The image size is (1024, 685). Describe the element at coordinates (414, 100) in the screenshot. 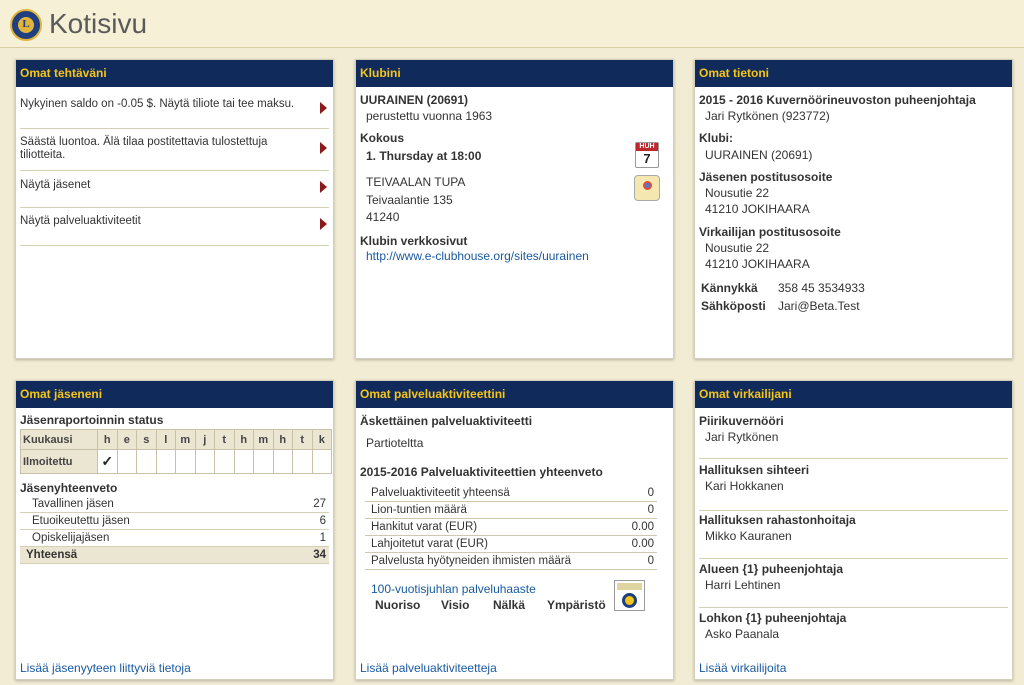

I see `club-name: UURAINEN (20691)` at that location.